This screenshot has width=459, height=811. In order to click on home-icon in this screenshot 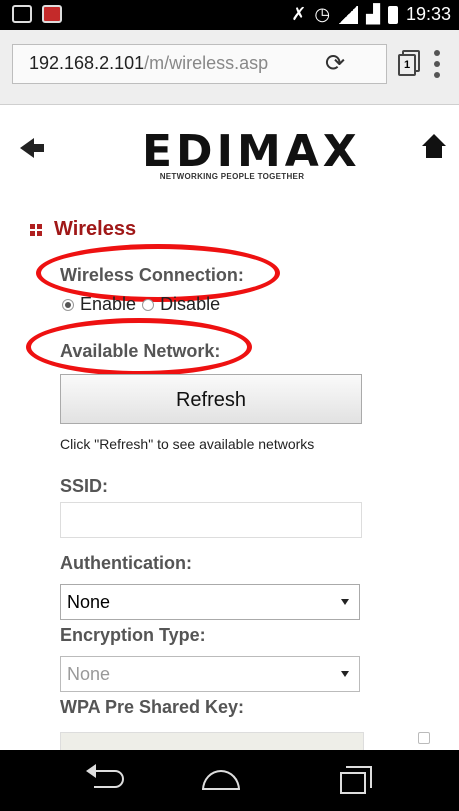, I will do `click(434, 147)`.